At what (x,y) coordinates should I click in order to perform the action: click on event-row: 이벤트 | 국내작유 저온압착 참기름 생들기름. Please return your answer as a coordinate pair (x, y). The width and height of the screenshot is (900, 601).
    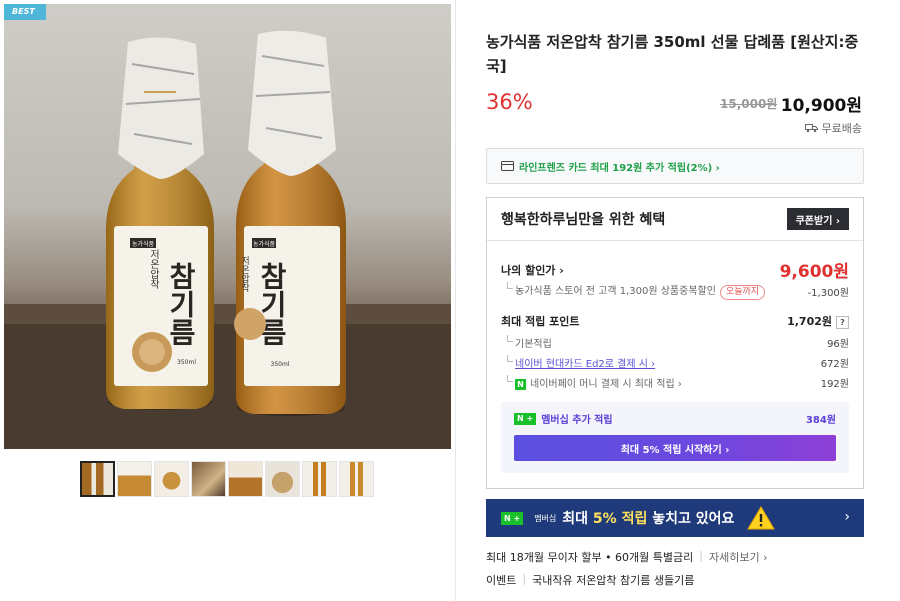
    Looking at the image, I should click on (590, 580).